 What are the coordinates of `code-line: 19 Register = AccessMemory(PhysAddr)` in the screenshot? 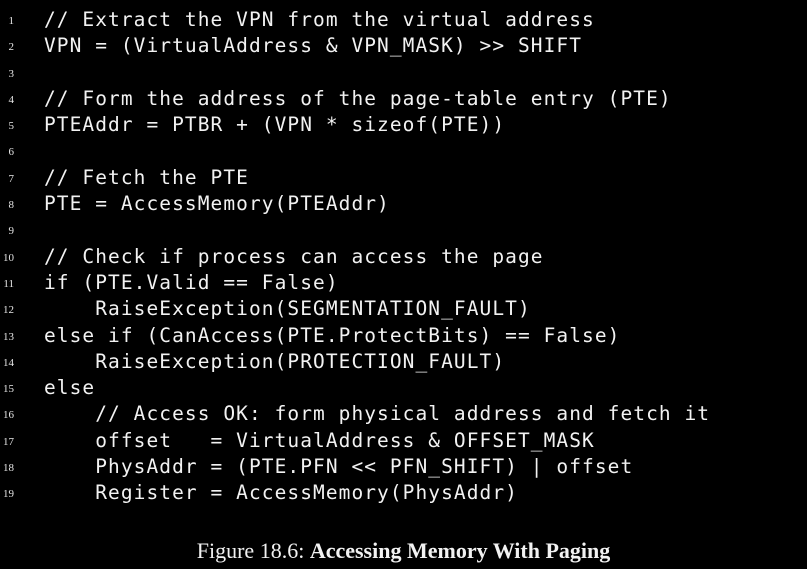 It's located at (403, 493).